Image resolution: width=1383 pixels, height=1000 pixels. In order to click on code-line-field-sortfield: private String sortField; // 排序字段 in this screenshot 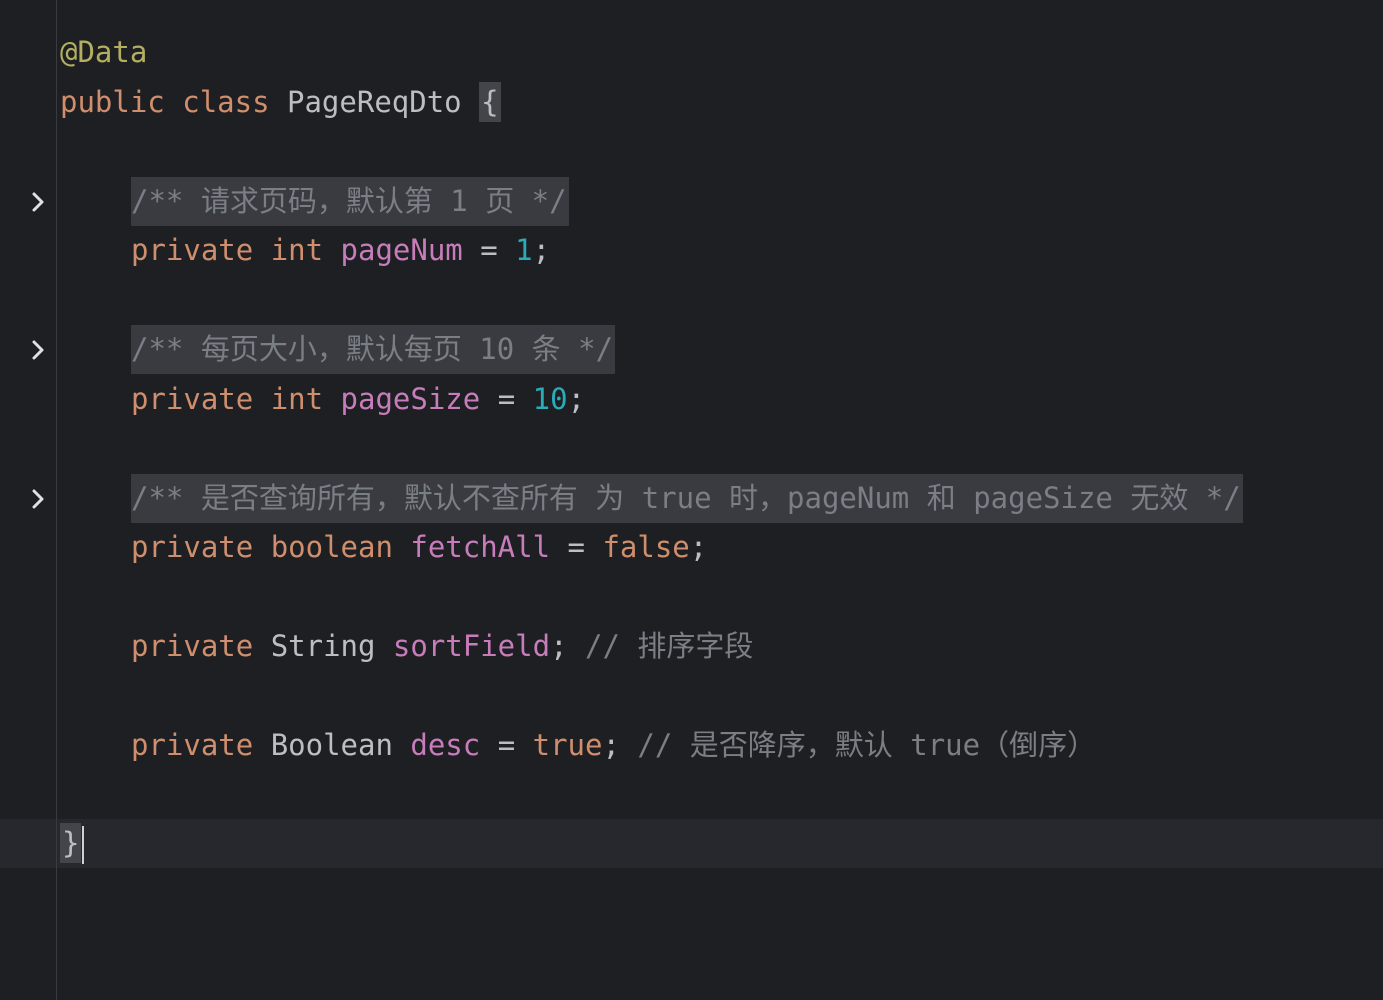, I will do `click(376, 646)`.